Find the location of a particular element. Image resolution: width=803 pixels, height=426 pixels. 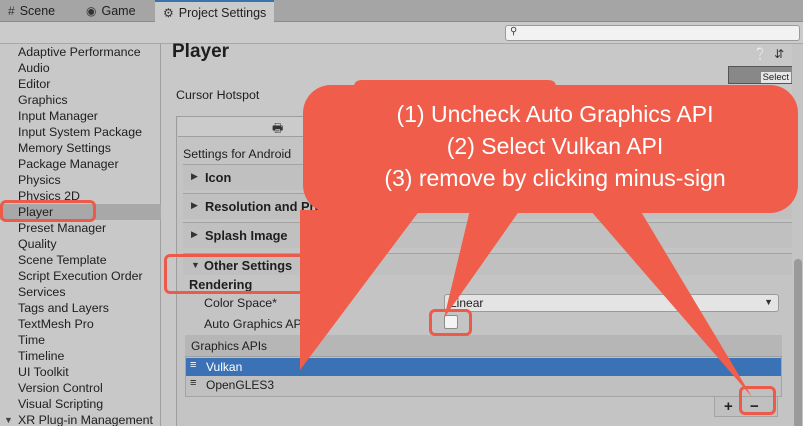

callout-line-3: (3) remove by clicking minus-sign is located at coordinates (555, 178).